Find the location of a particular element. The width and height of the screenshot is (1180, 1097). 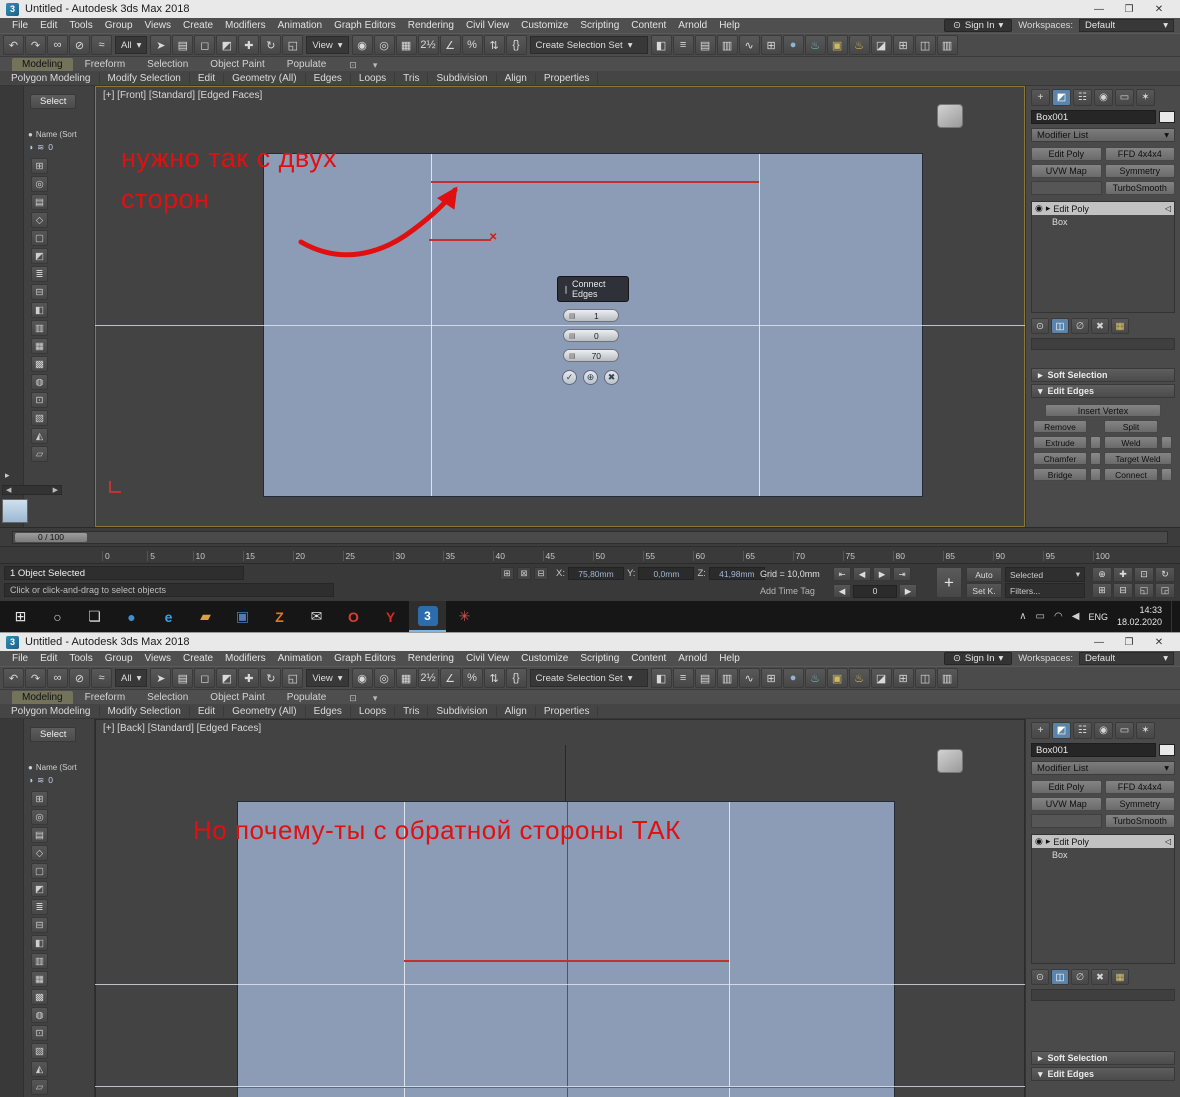

modifier-list-dropdown: Modifier List ▾ is located at coordinates (1103, 768).